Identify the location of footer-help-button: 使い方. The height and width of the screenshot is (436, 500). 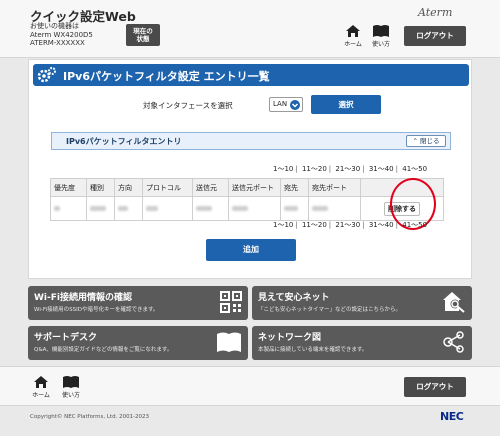
(71, 387).